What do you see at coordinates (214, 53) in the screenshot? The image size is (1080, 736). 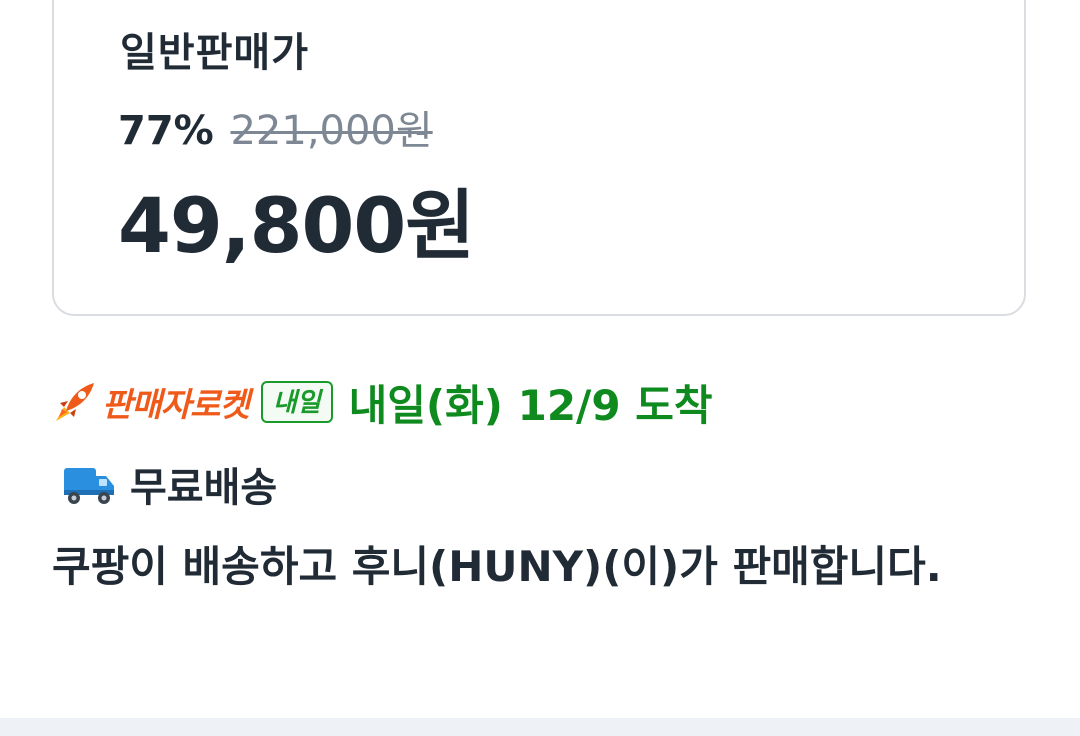 I see `price-label: 일반판매가` at bounding box center [214, 53].